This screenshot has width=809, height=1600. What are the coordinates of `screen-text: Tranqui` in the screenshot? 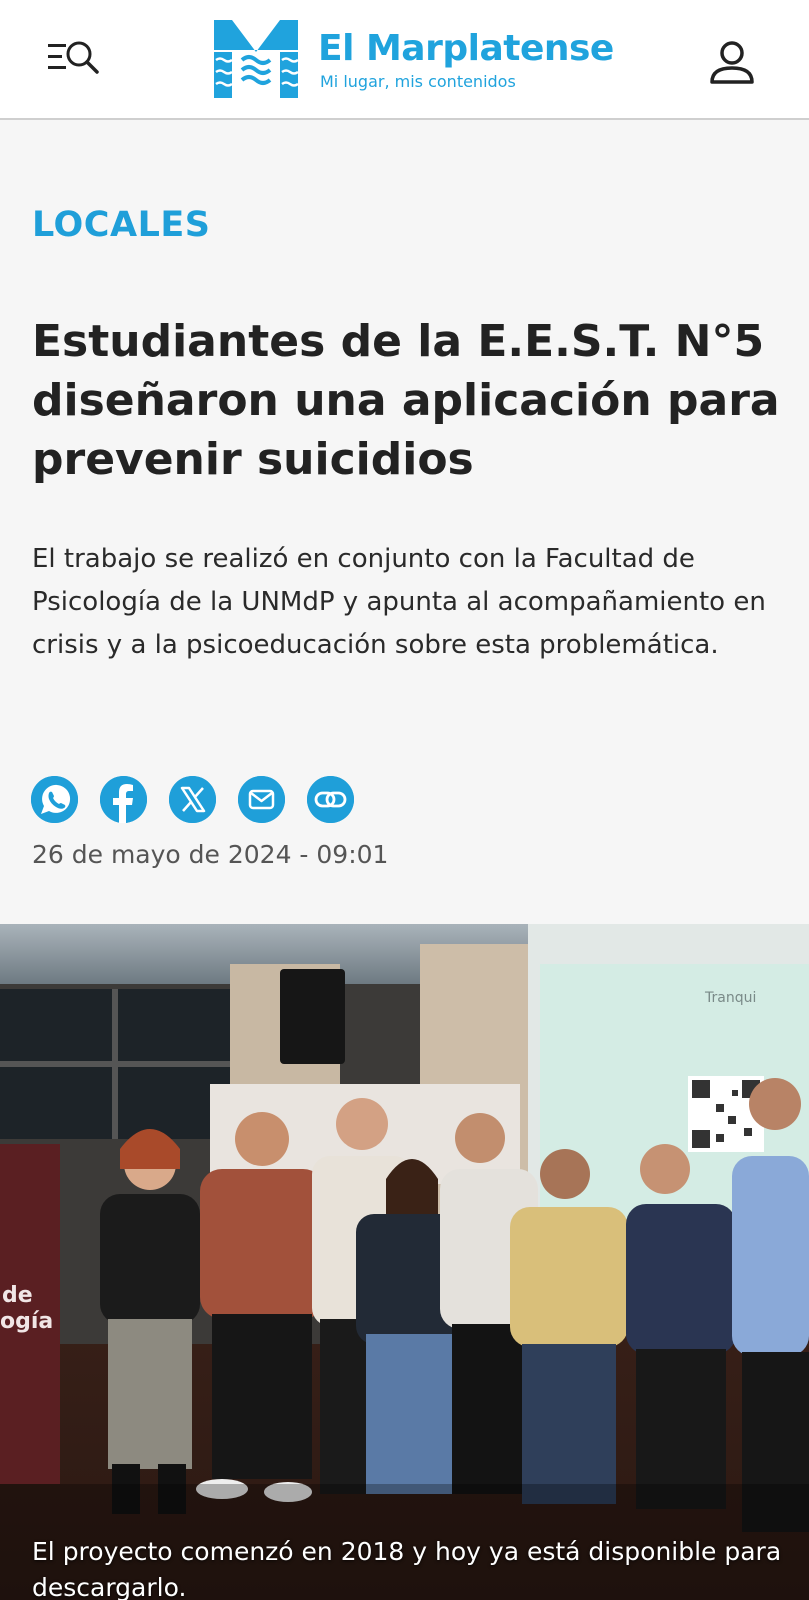 It's located at (730, 998).